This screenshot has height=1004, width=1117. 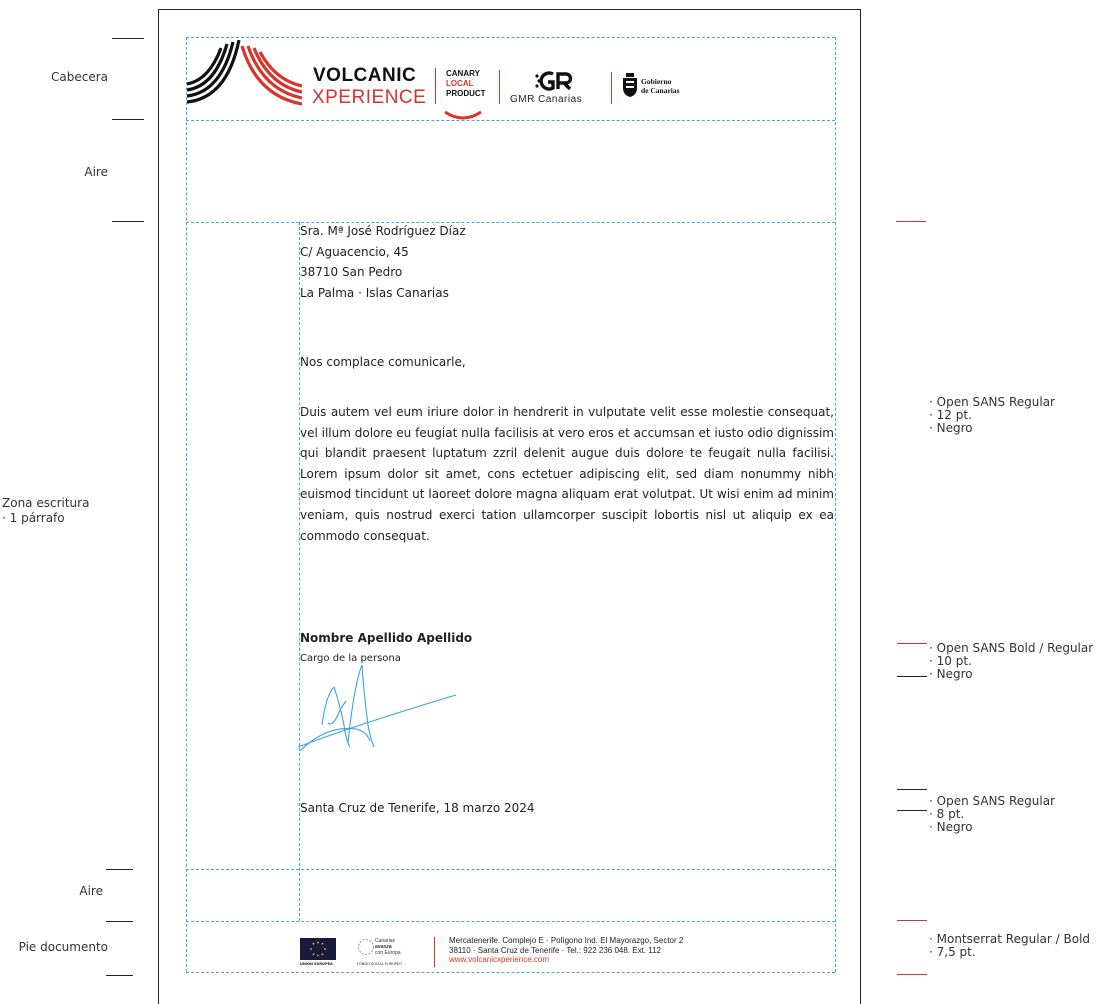 I want to click on recipient-street: C/ Aguacencio, 45, so click(x=354, y=251).